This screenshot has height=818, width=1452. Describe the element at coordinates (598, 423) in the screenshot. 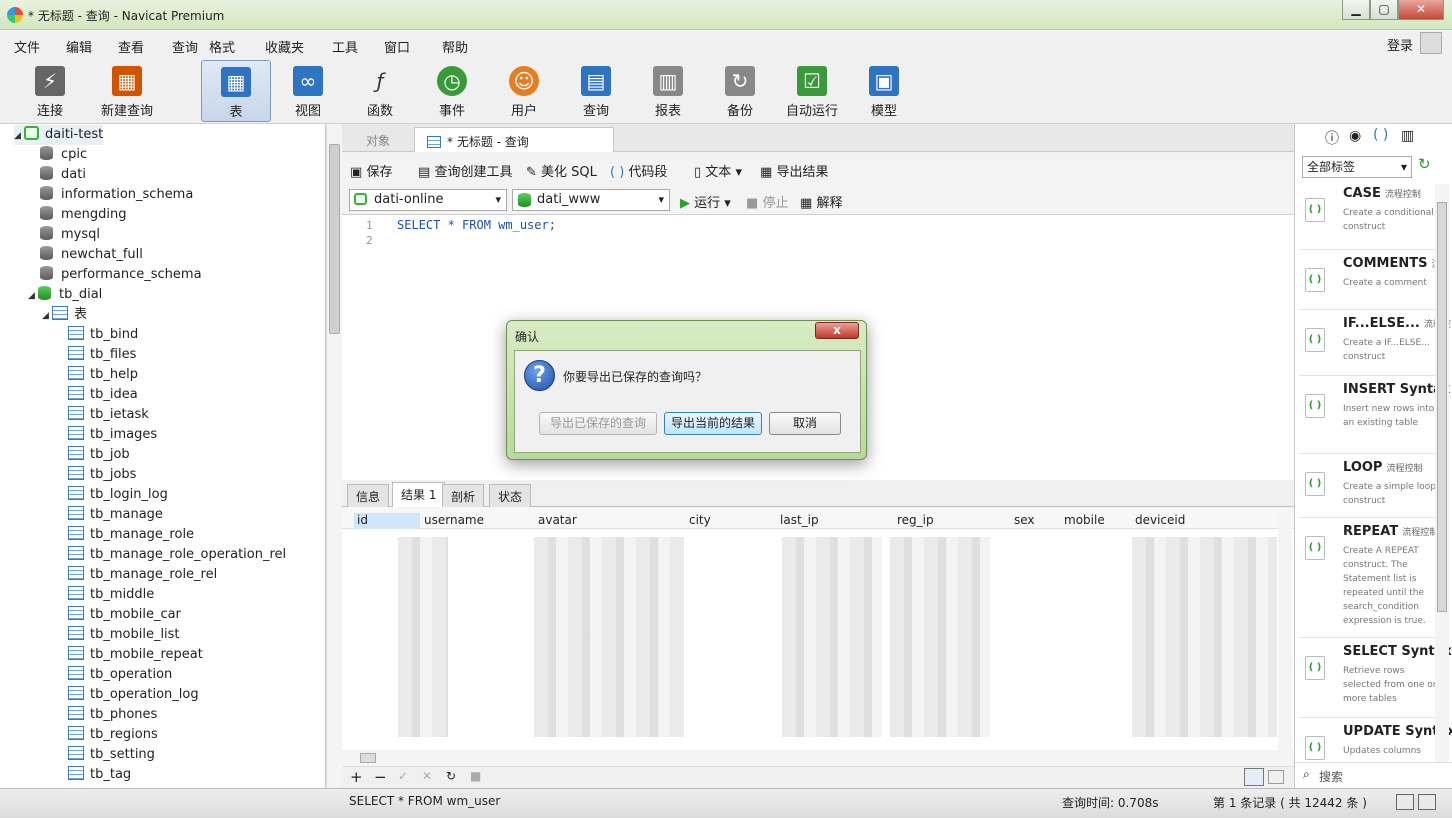

I see `export-saved-query-button: 导出已保存的查询` at that location.